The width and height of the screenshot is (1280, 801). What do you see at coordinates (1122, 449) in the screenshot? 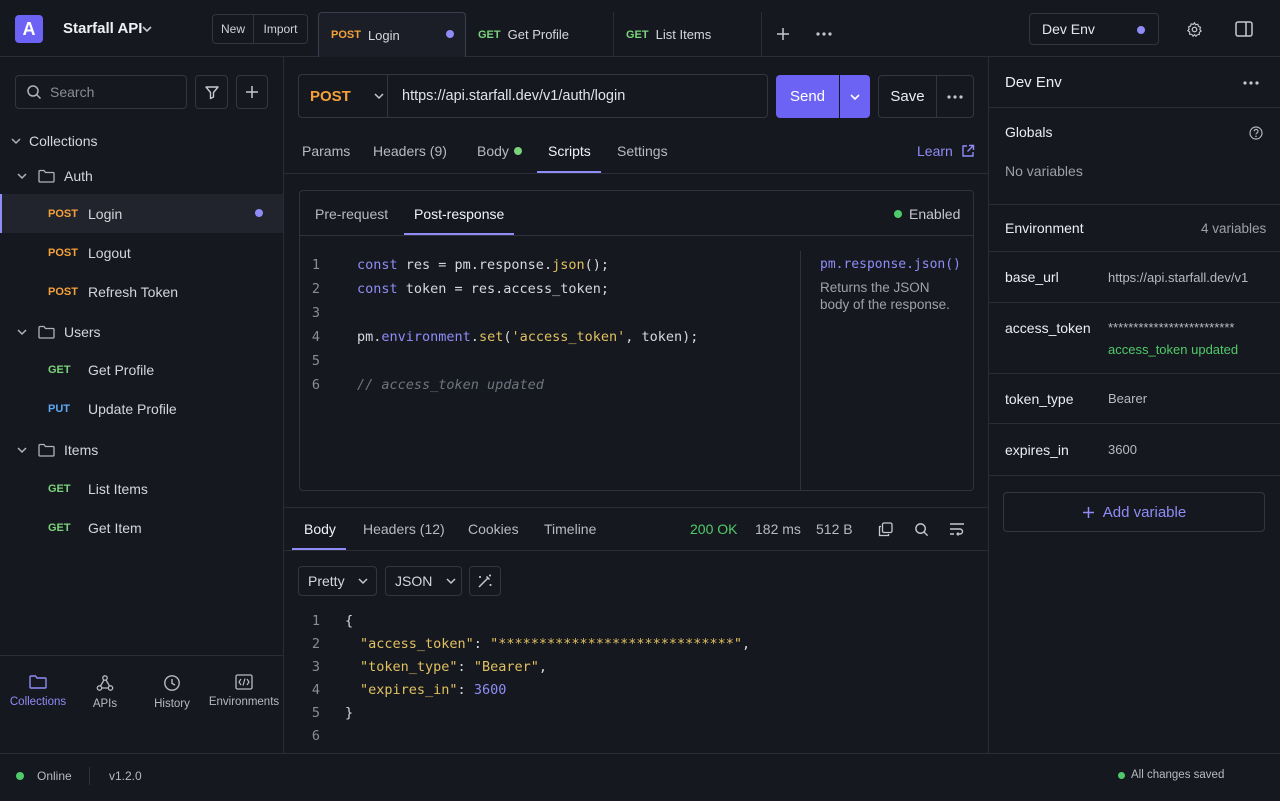
I see `variable-value: 3600` at bounding box center [1122, 449].